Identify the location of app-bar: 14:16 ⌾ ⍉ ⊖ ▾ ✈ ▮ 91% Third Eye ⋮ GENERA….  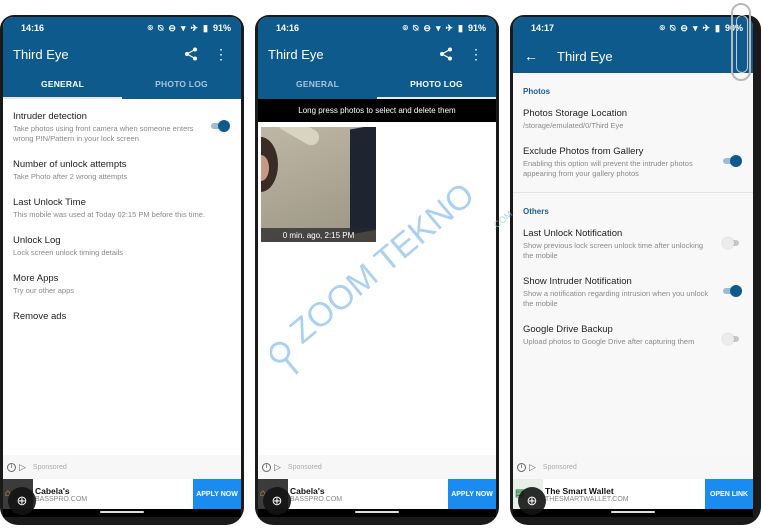
(377, 58).